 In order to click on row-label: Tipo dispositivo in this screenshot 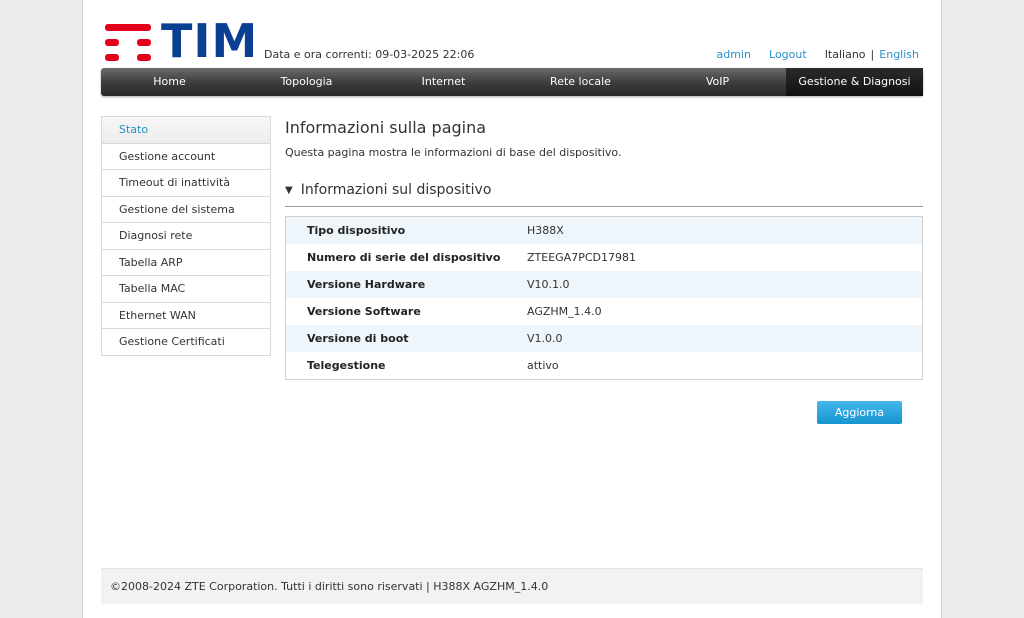, I will do `click(356, 230)`.